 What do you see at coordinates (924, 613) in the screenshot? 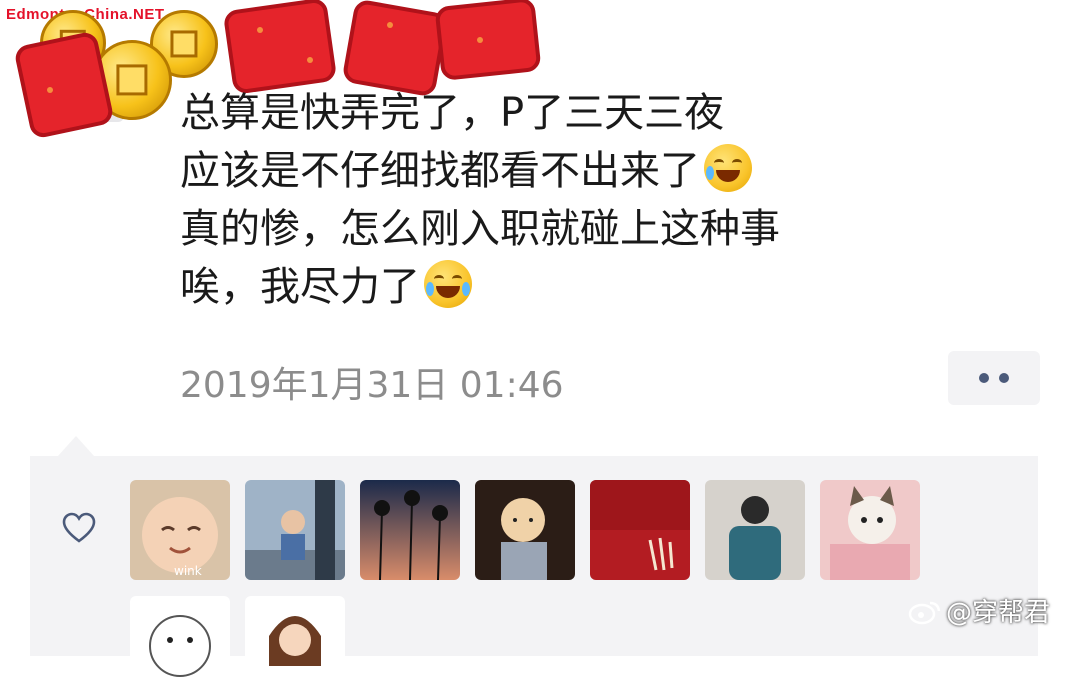
I see `weibo-icon` at bounding box center [924, 613].